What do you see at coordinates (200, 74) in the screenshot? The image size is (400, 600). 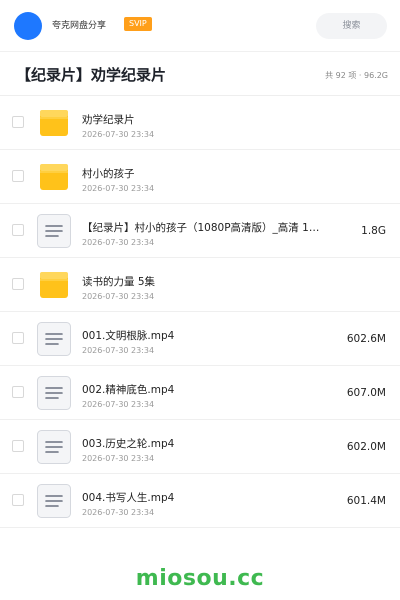 I see `folder-header: 【纪录片】劝学纪录片 共 92 项 · 96.2G` at bounding box center [200, 74].